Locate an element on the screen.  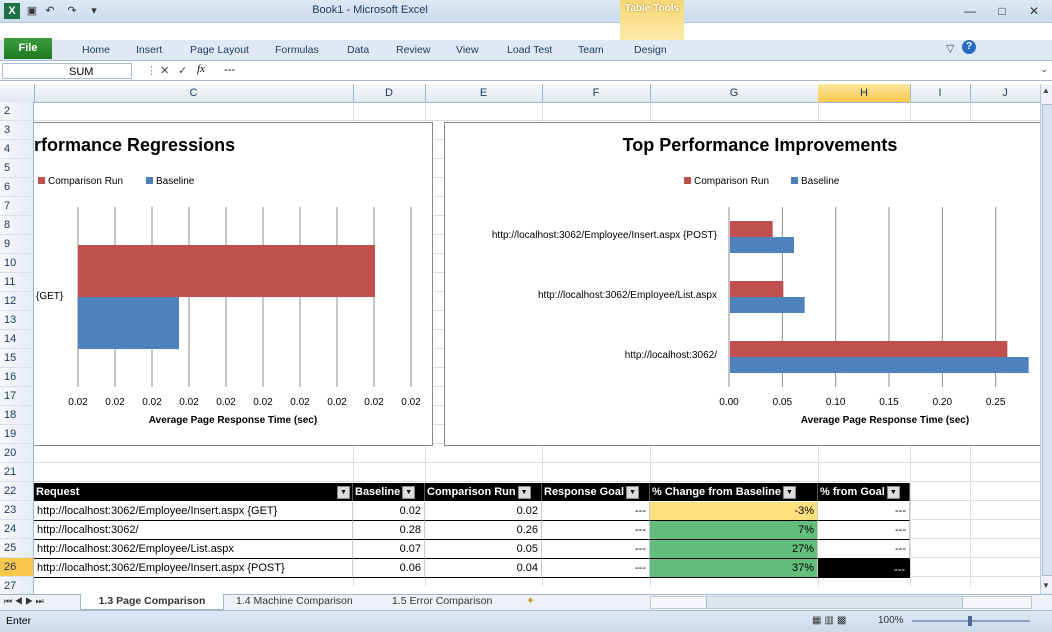
tab-design: Design is located at coordinates (650, 50).